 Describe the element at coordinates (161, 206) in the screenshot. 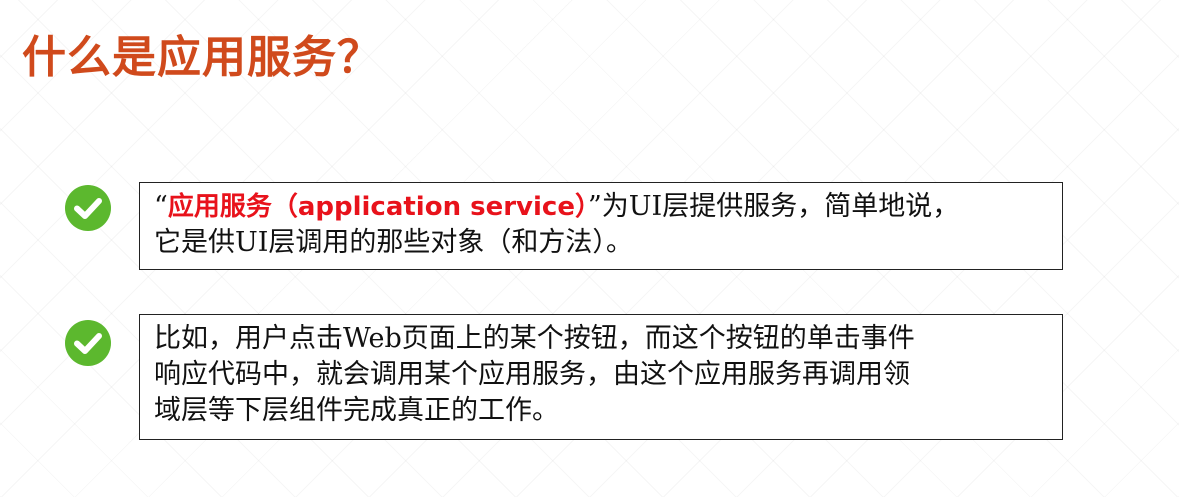

I see `open-quote: “` at that location.